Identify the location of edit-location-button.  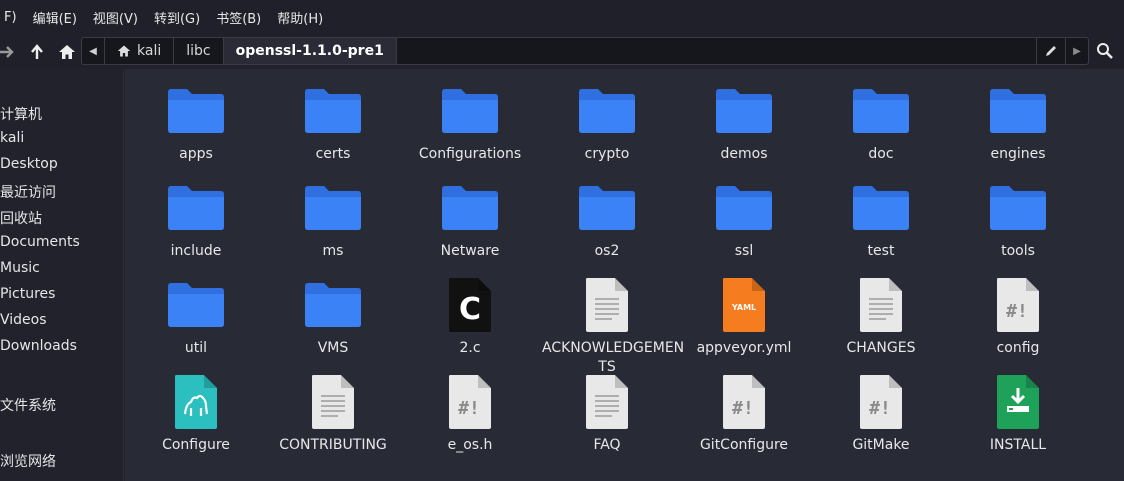
(1050, 51).